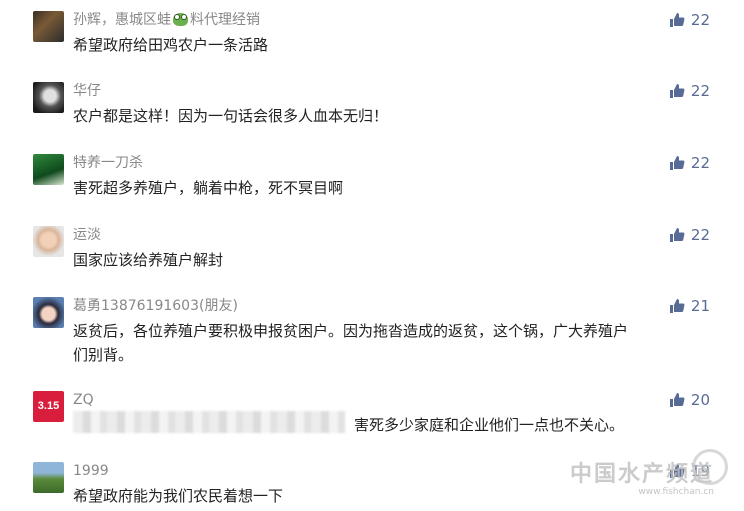 This screenshot has width=744, height=511. Describe the element at coordinates (208, 188) in the screenshot. I see `comment-text: 害死超多养殖户，躺着中枪，死不冥目啊` at that location.